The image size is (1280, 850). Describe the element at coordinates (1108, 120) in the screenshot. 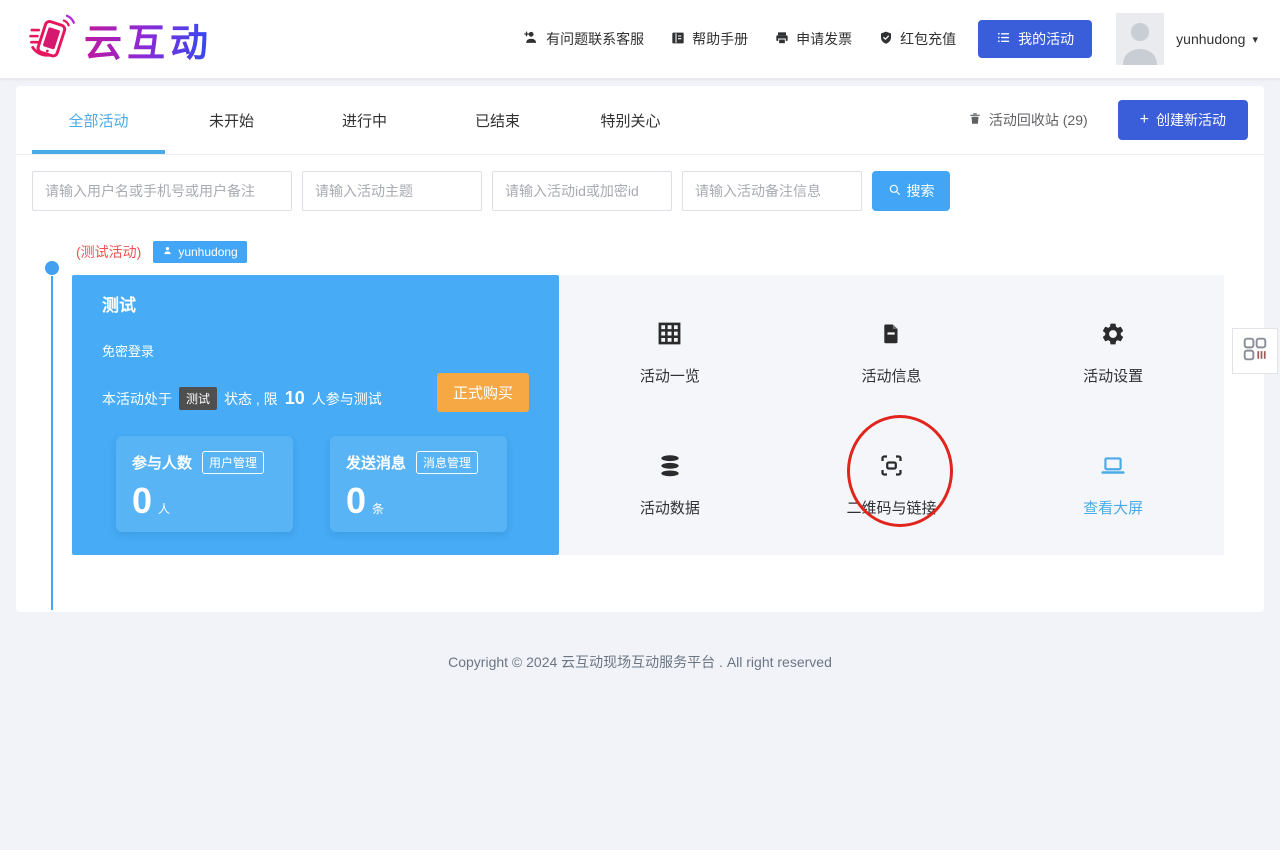

I see `tab-bar-right: 活动回收站 (29) + 创建新活动` at that location.